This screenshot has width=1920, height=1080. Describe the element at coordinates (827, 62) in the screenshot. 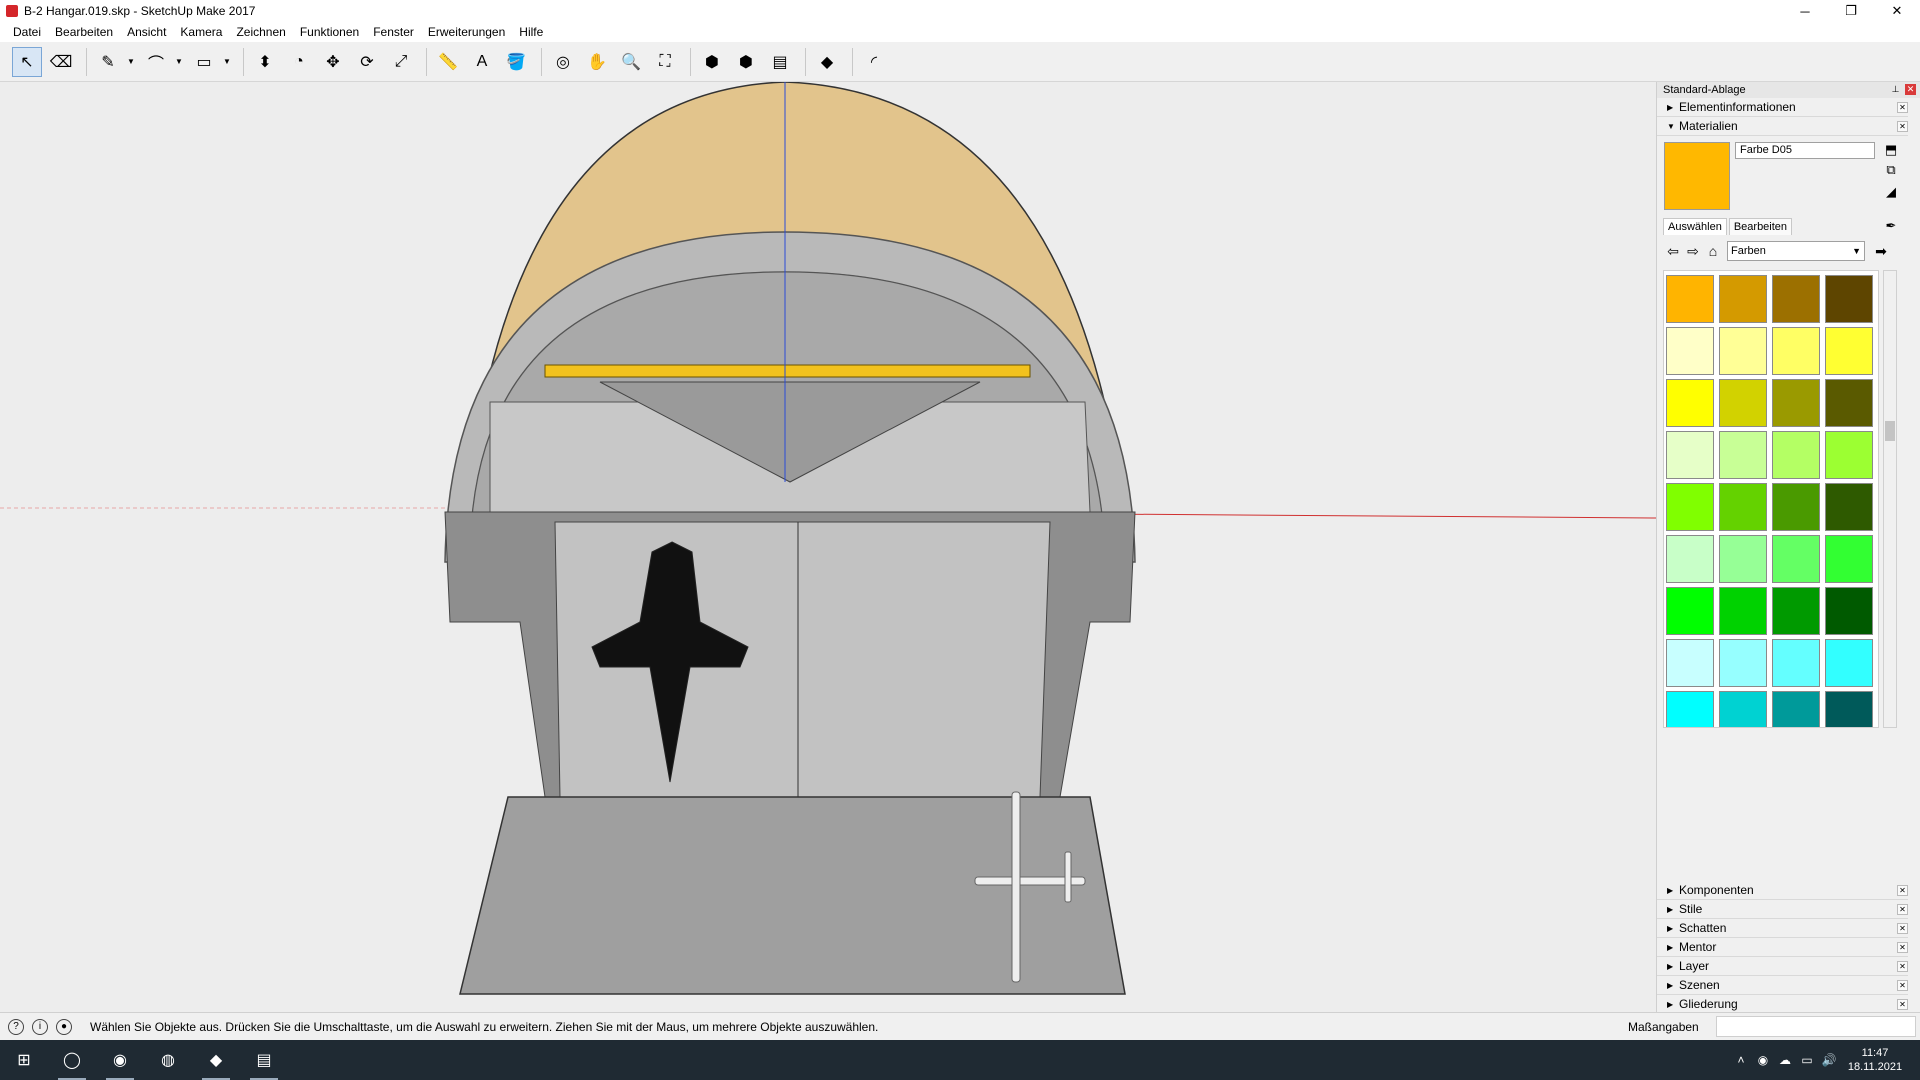

I see `extension-manager-button: ◆` at that location.